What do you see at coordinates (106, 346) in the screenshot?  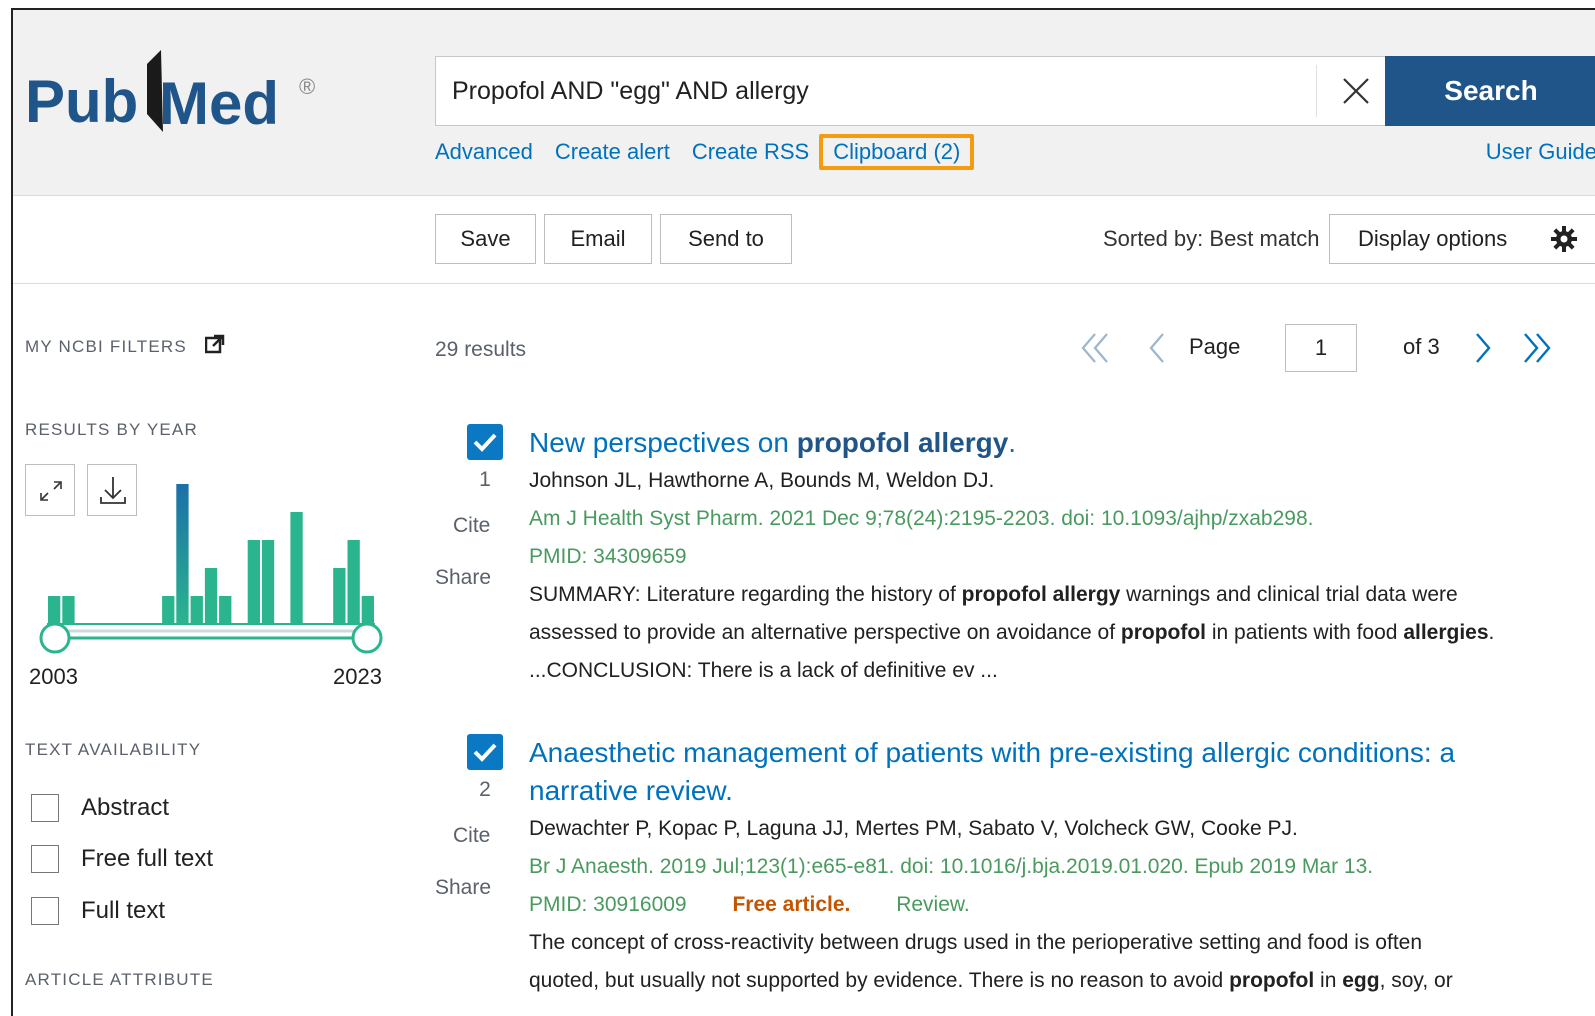 I see `my-ncbi-filters-label: MY NCBI FILTERS` at bounding box center [106, 346].